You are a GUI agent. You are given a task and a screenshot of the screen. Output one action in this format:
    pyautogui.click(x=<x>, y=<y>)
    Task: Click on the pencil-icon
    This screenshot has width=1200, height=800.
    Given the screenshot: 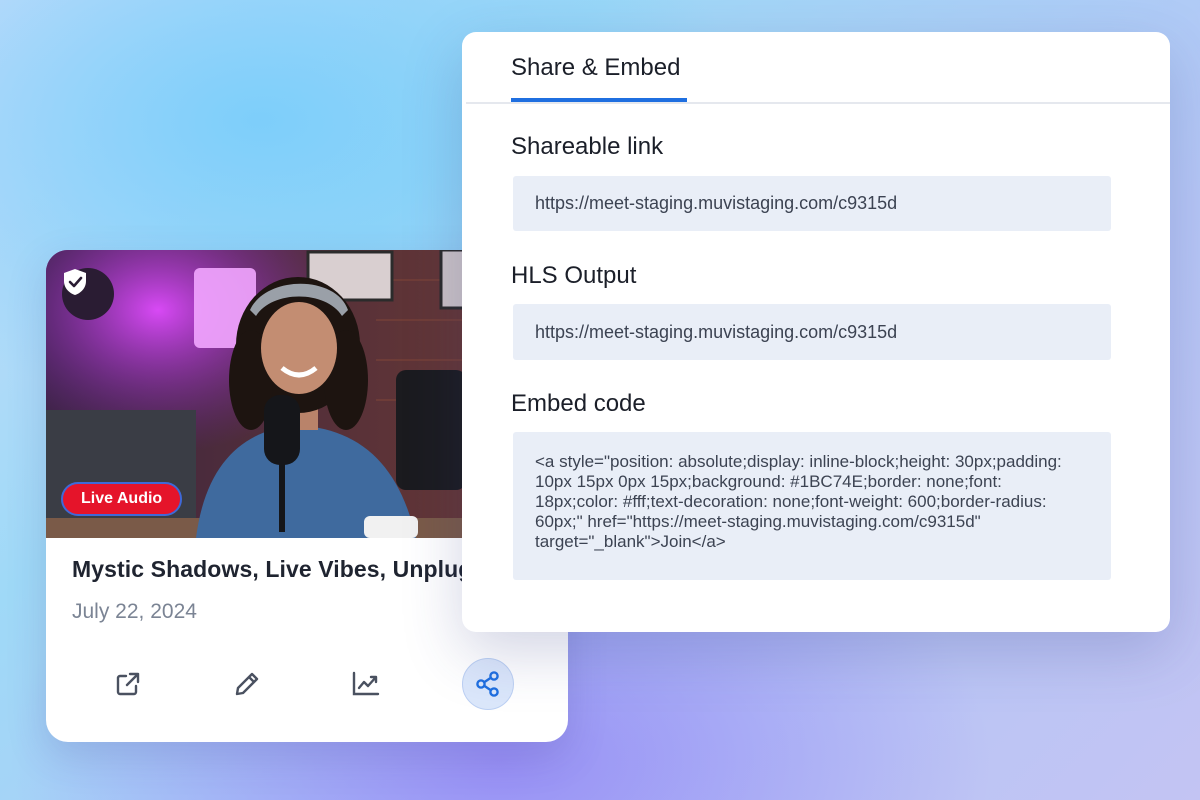 What is the action you would take?
    pyautogui.click(x=247, y=684)
    